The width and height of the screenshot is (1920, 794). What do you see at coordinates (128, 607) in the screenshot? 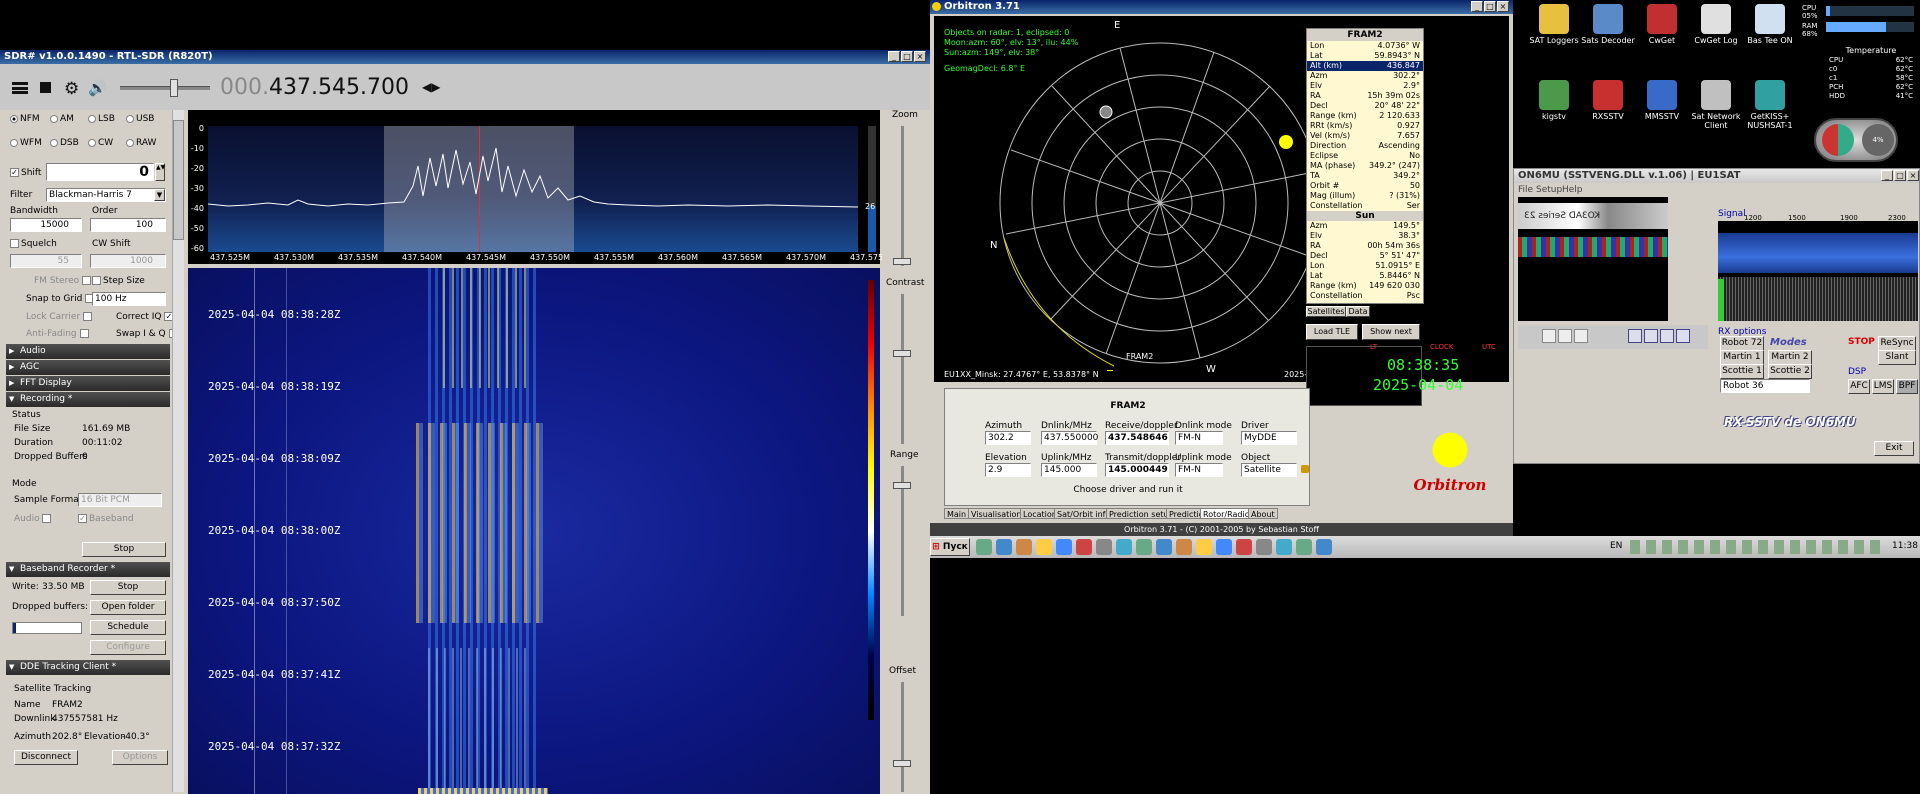
I see `open-folder-button: Open folder` at bounding box center [128, 607].